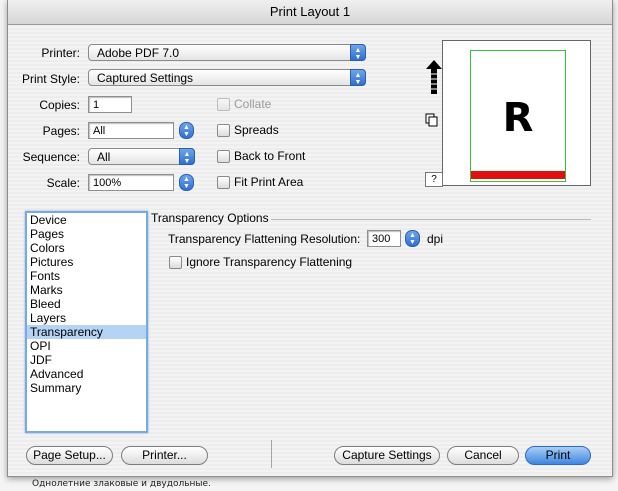 This screenshot has width=618, height=491. What do you see at coordinates (61, 131) in the screenshot?
I see `pages-label: Pages:` at bounding box center [61, 131].